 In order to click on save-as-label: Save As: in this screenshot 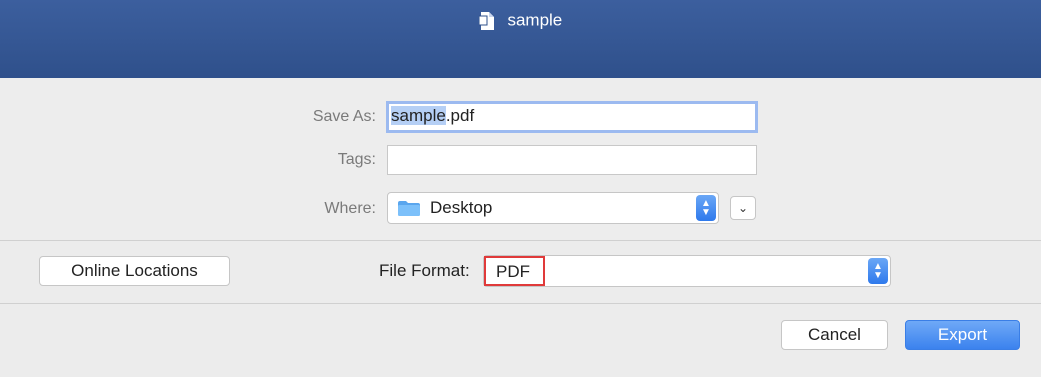, I will do `click(344, 116)`.